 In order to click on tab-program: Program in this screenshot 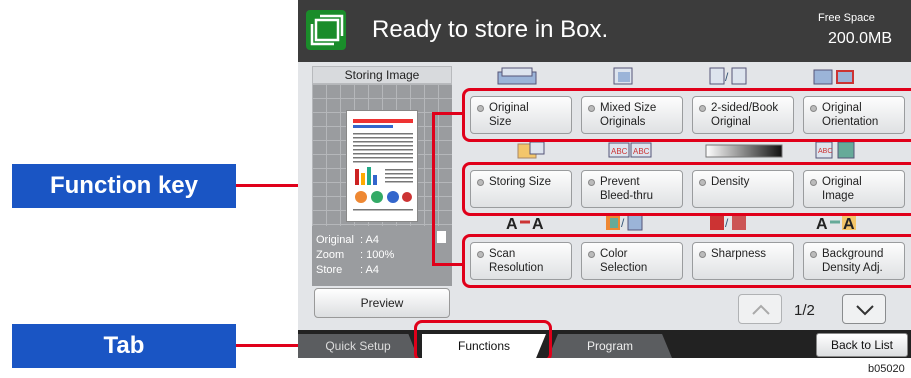, I will do `click(610, 346)`.